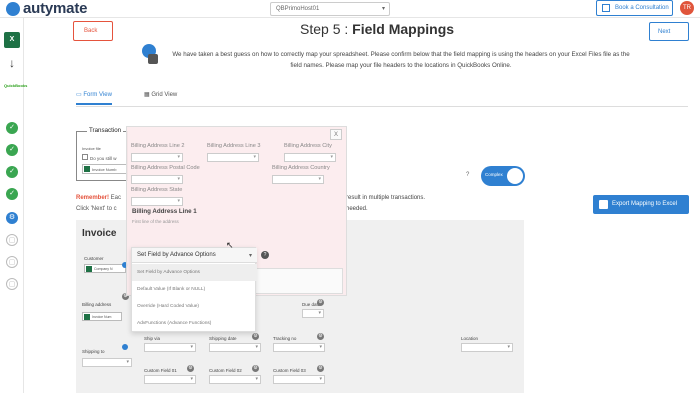  What do you see at coordinates (160, 370) in the screenshot?
I see `custom-field-01-label: Custom Field 01` at bounding box center [160, 370].